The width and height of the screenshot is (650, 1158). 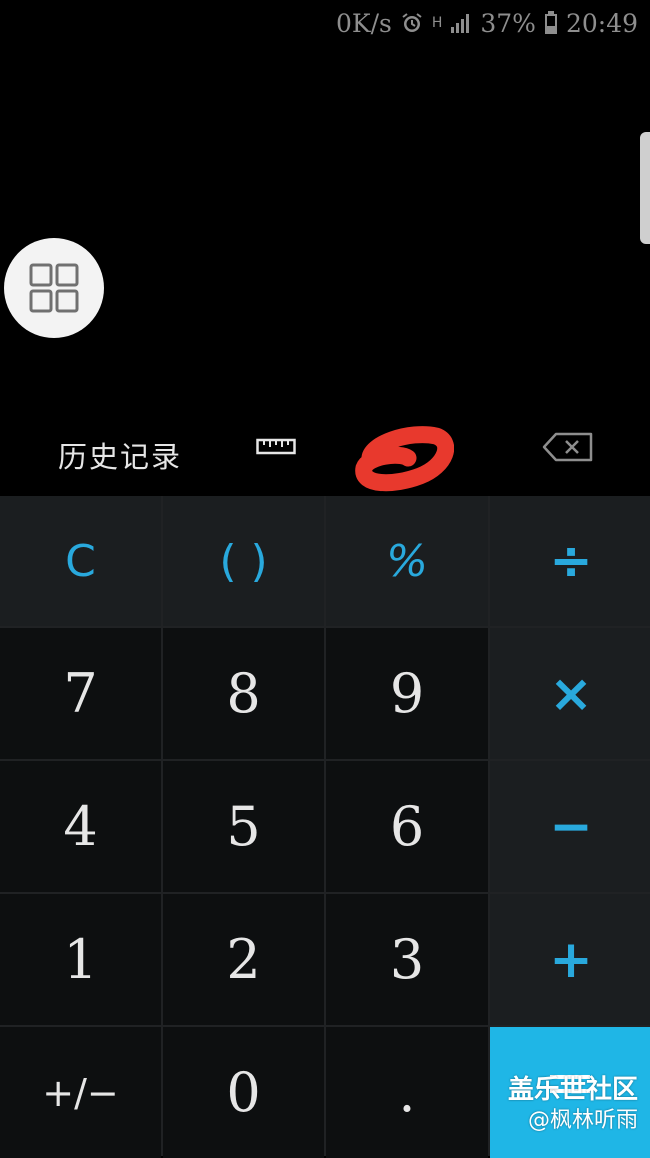 What do you see at coordinates (407, 561) in the screenshot?
I see `percent-button: %` at bounding box center [407, 561].